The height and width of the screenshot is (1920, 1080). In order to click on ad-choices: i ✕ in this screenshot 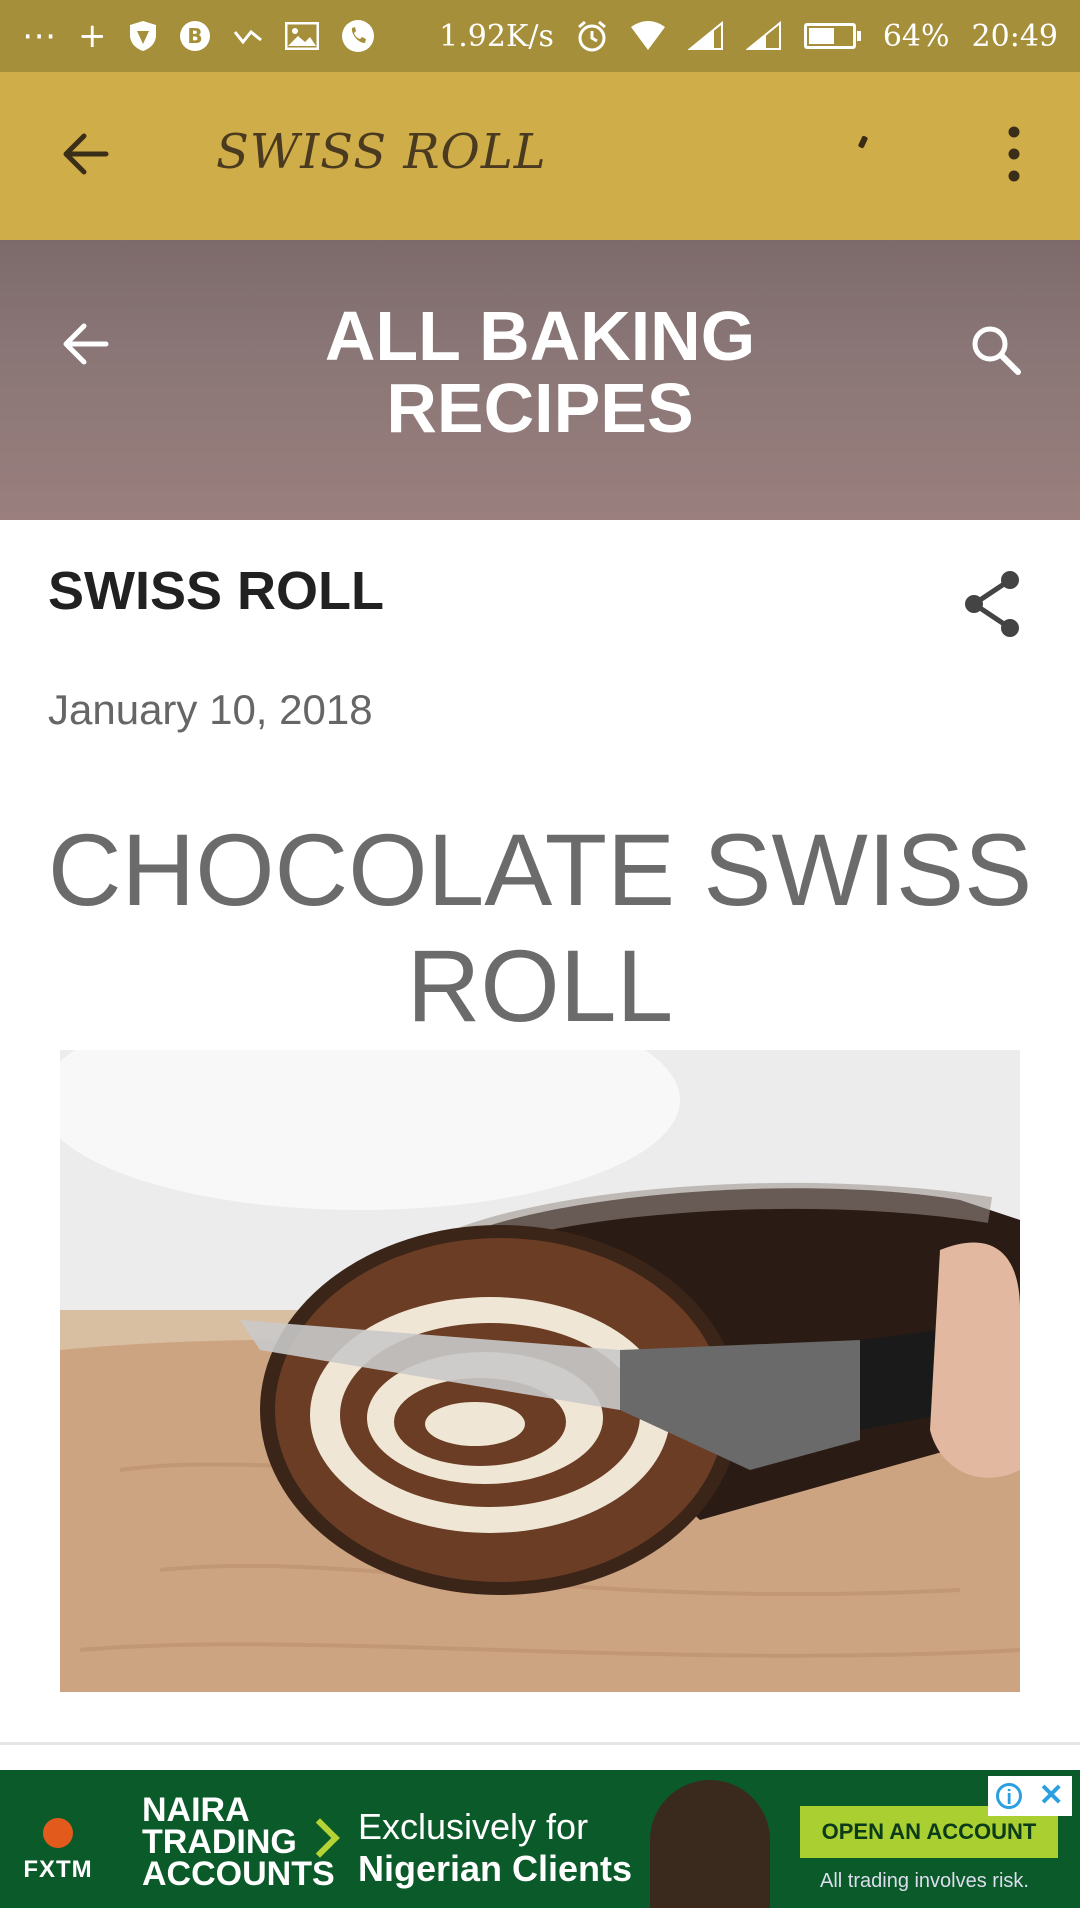, I will do `click(1030, 1796)`.